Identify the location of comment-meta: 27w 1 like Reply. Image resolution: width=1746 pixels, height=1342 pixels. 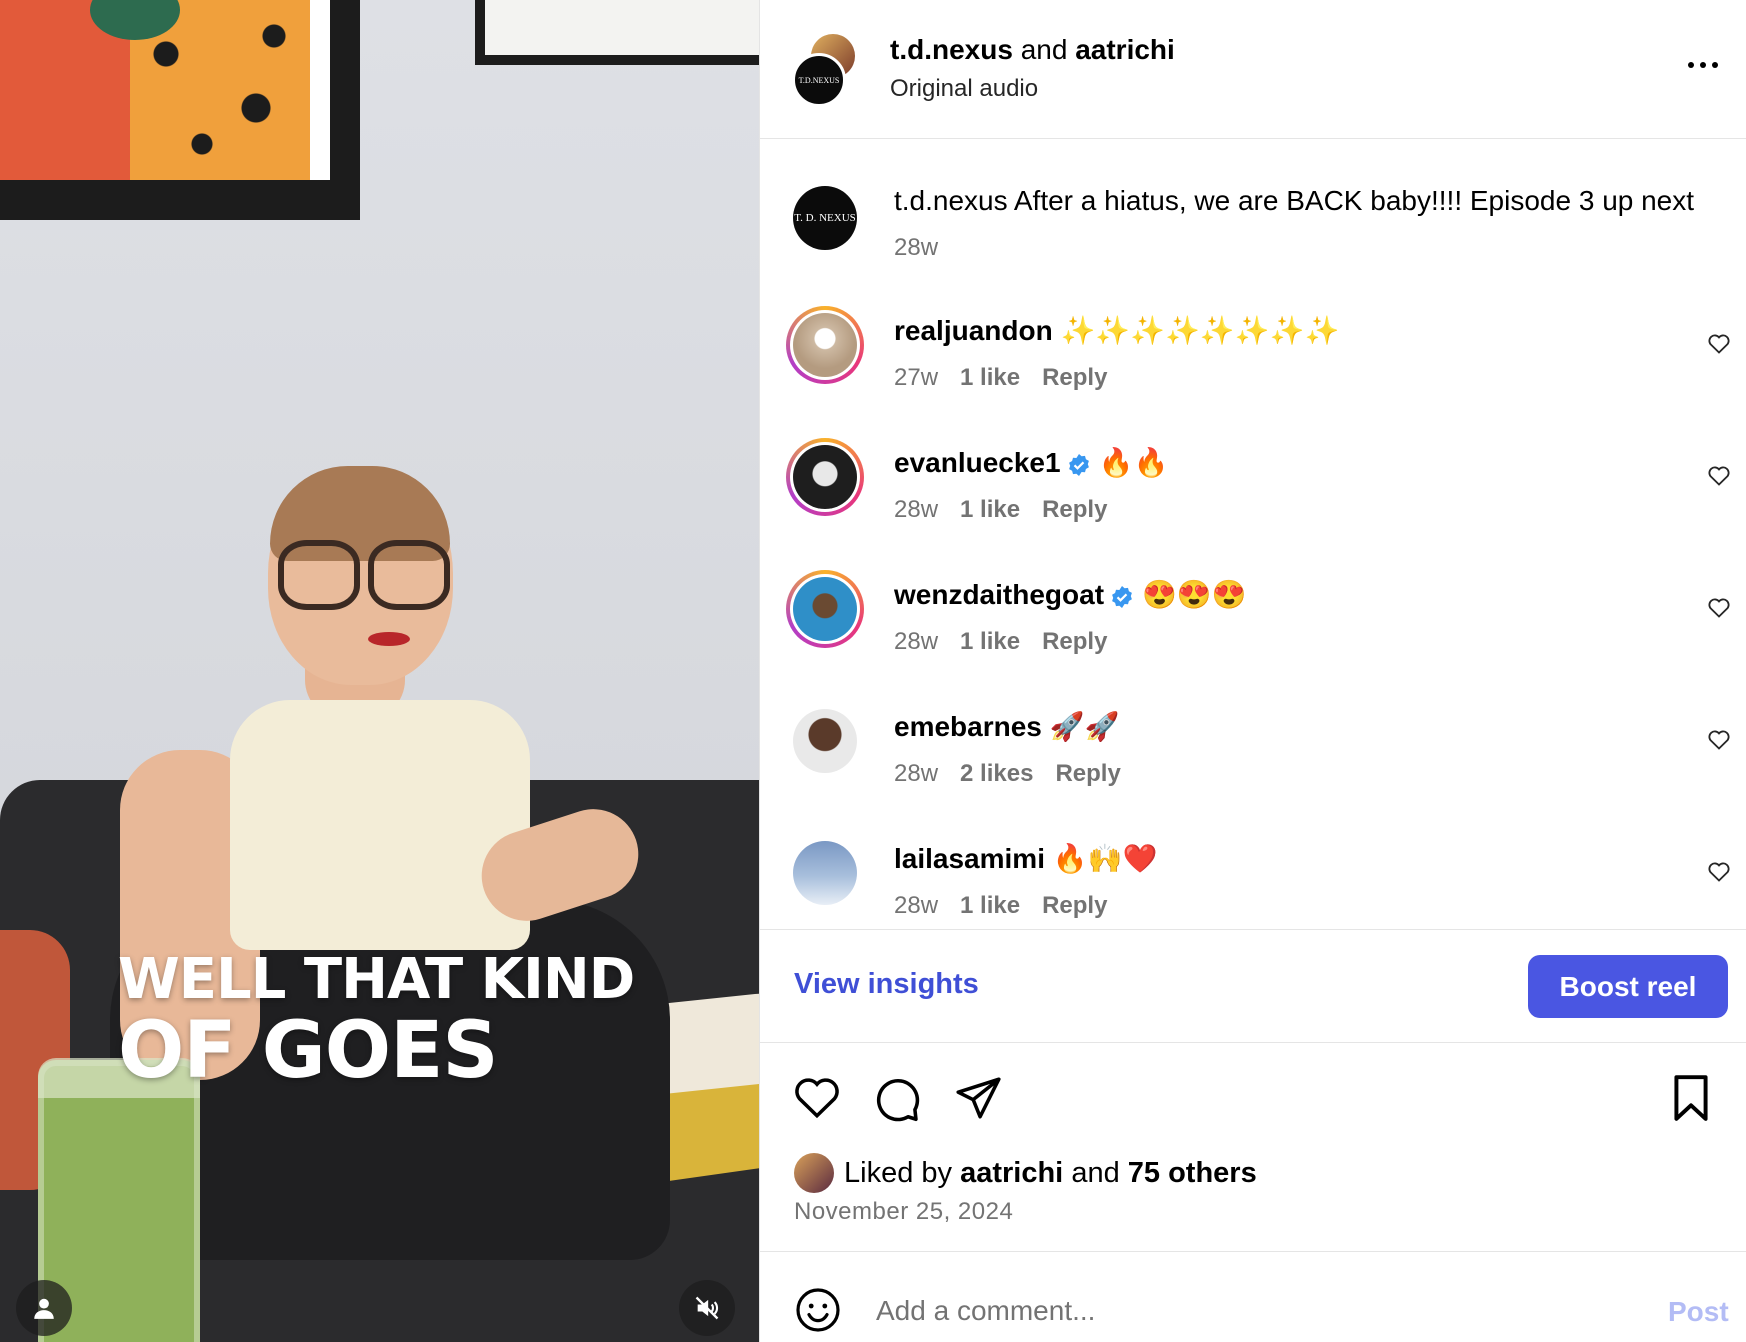
(1001, 377).